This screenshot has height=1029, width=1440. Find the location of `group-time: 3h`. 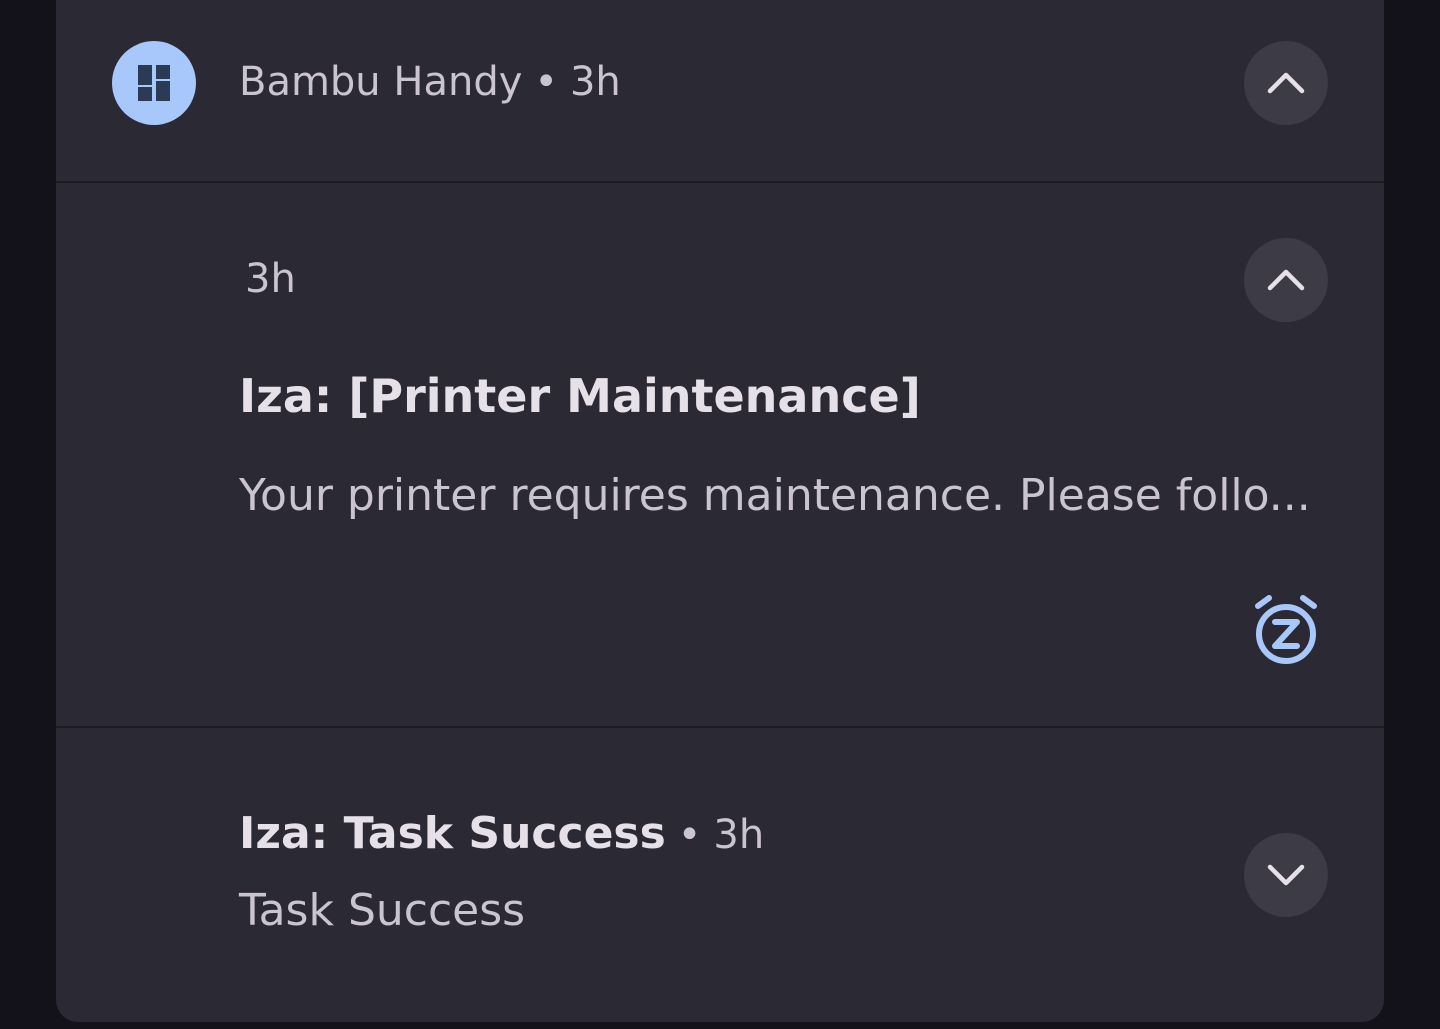

group-time: 3h is located at coordinates (595, 82).